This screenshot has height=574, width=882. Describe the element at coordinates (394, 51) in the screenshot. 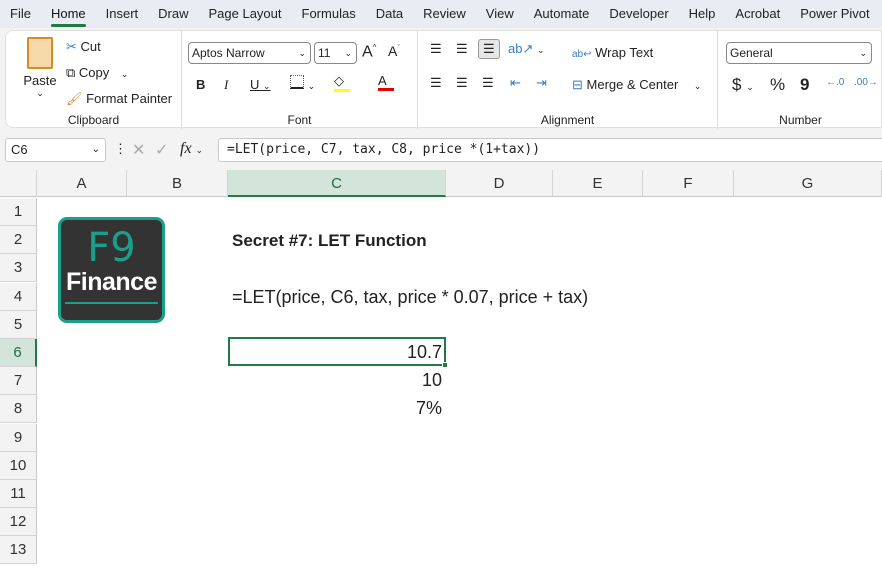

I see `decrease-font-icon: Aˇ` at that location.